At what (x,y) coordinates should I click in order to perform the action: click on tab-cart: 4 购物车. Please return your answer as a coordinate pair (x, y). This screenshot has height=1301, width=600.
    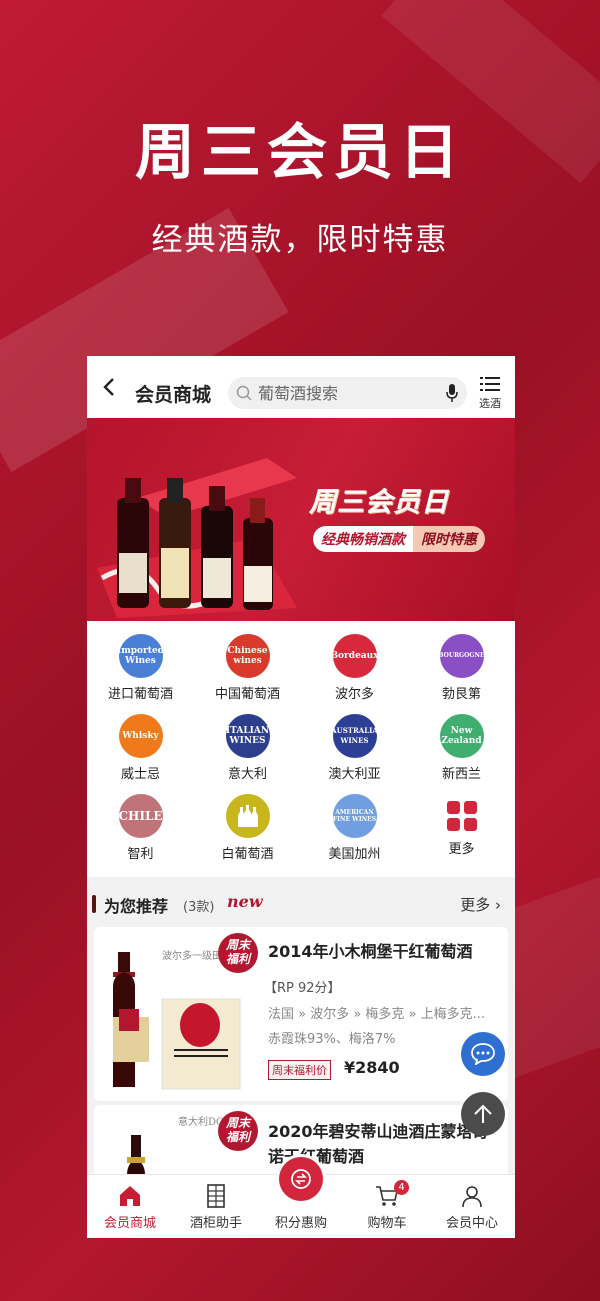
    Looking at the image, I should click on (387, 1206).